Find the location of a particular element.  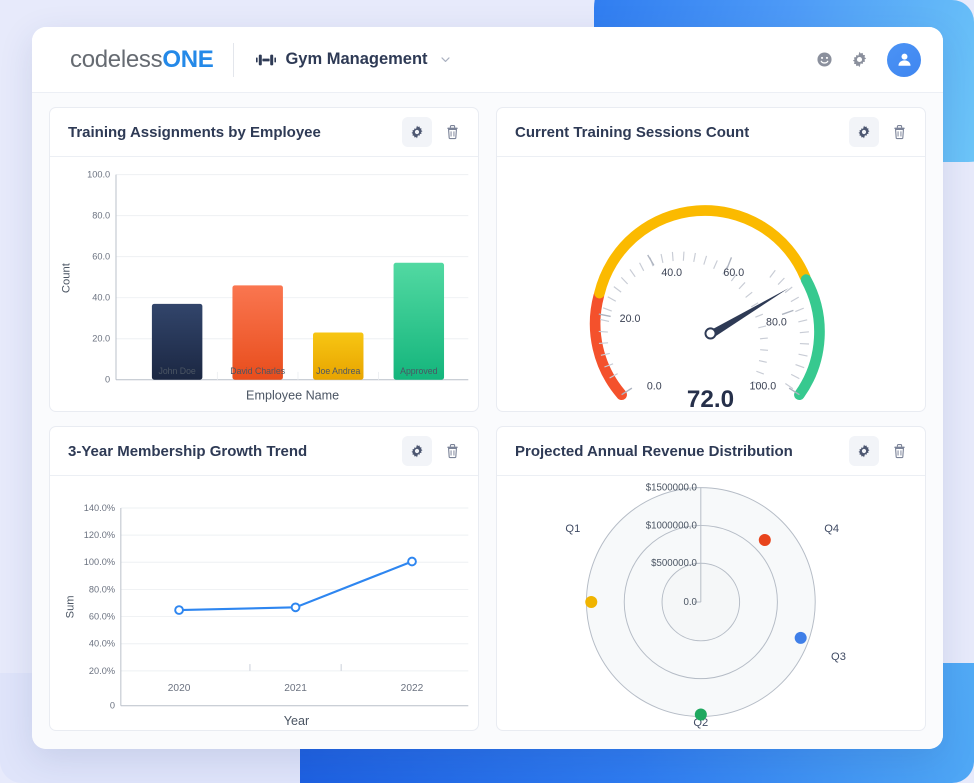

card-header: Projected Annual Revenue Distribution is located at coordinates (711, 451).